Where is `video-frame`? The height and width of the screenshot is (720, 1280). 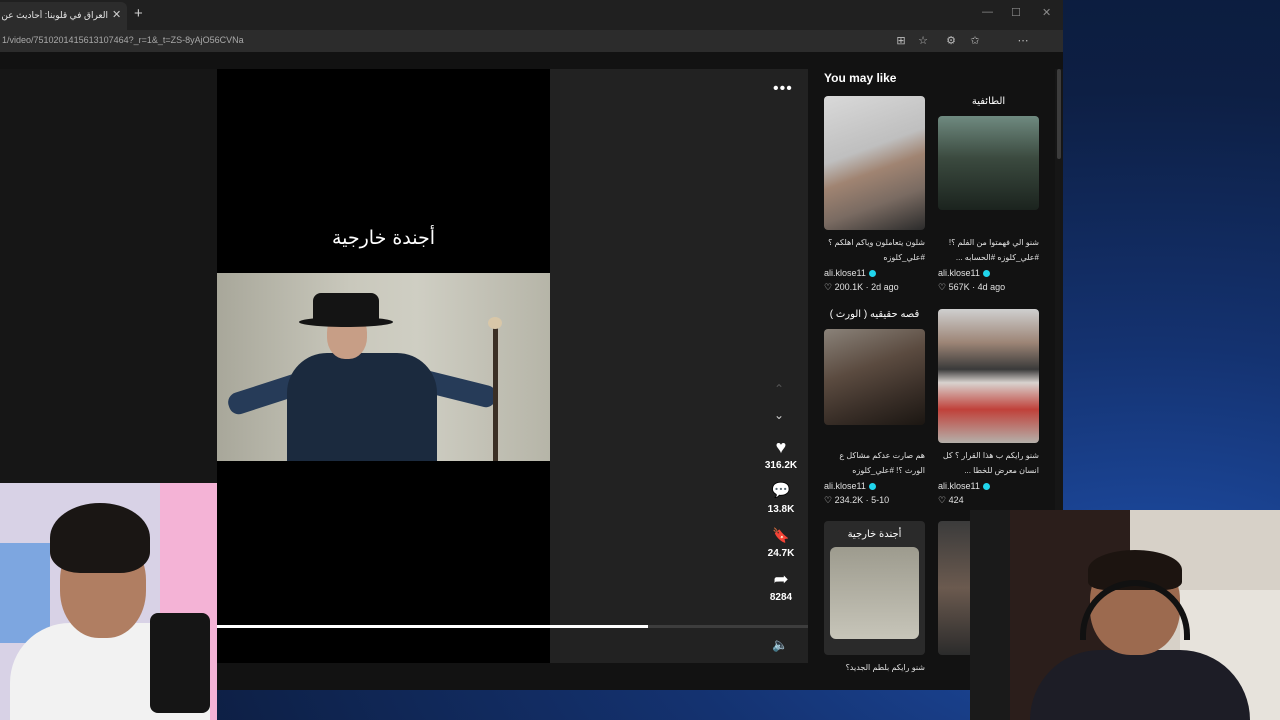
video-frame is located at coordinates (383, 367).